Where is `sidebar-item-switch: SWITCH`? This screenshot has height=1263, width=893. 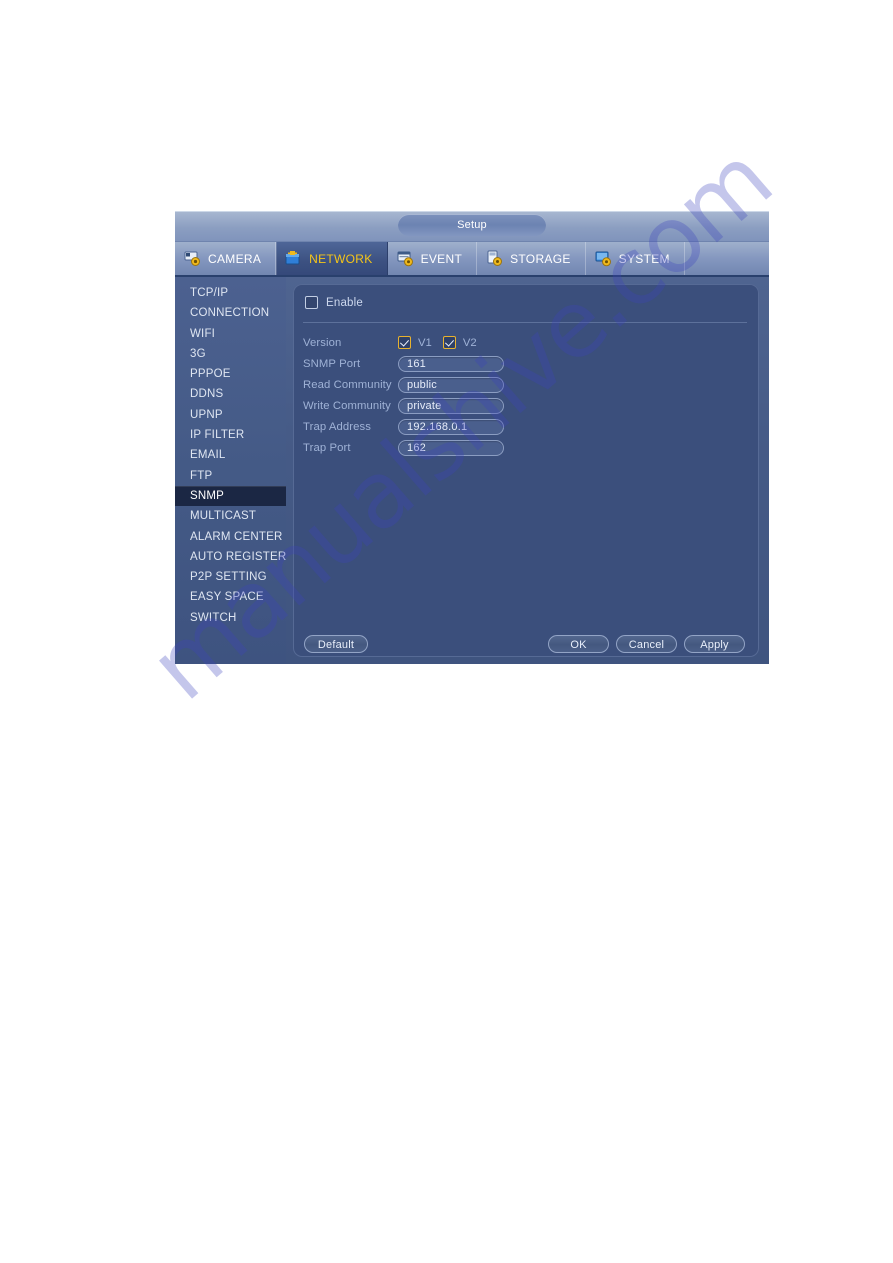 sidebar-item-switch: SWITCH is located at coordinates (230, 618).